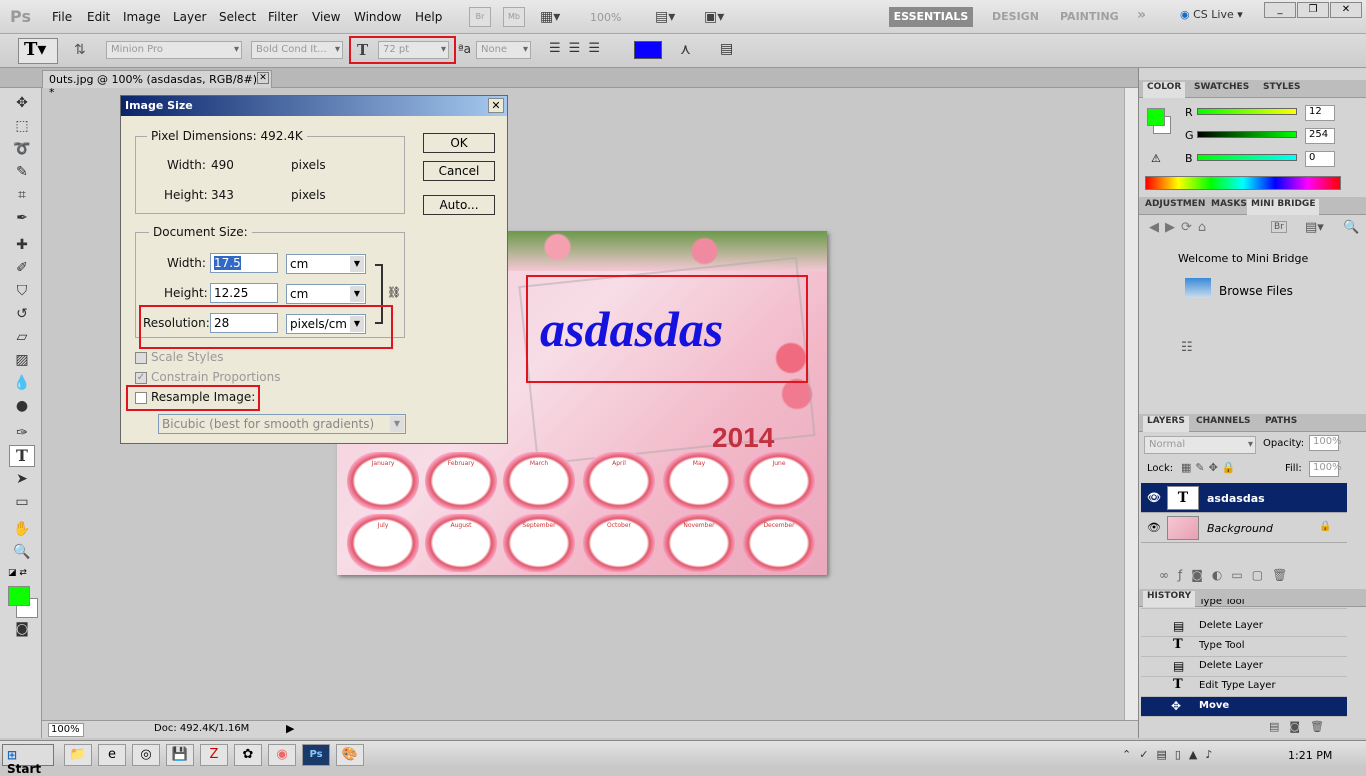 The height and width of the screenshot is (776, 1366). Describe the element at coordinates (1325, 469) in the screenshot. I see `fill-input: 100%` at that location.